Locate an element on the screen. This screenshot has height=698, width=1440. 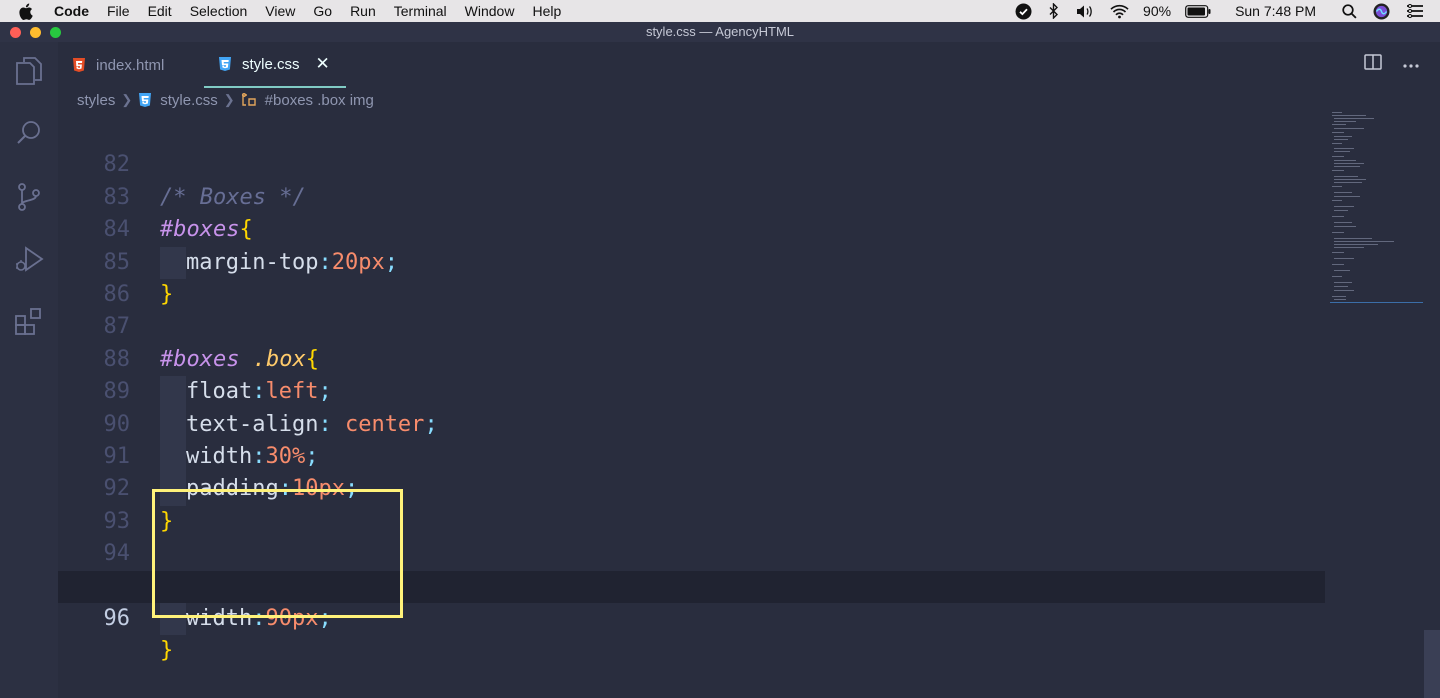
breadcrumb-file: style.css is located at coordinates (189, 100).